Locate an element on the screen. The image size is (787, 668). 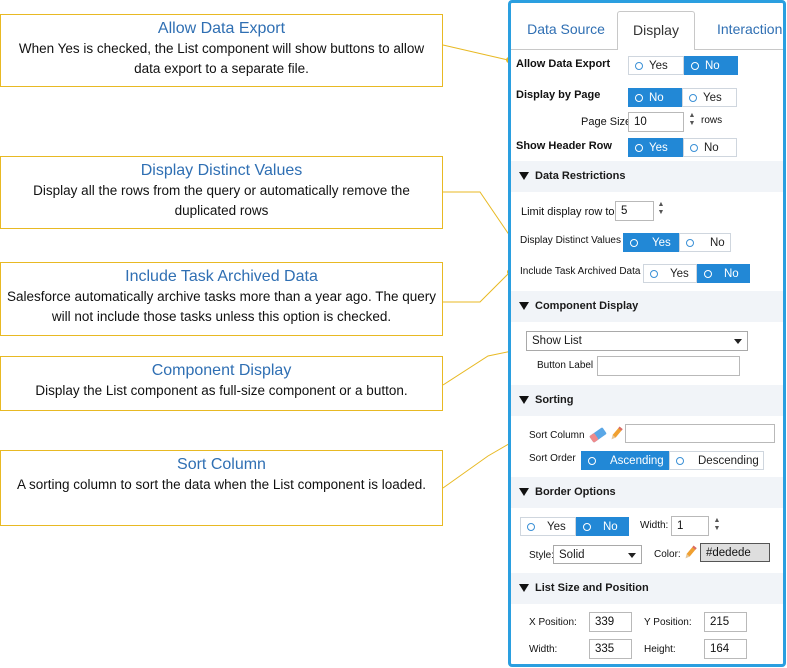
section-sorting: Sorting is located at coordinates (647, 400).